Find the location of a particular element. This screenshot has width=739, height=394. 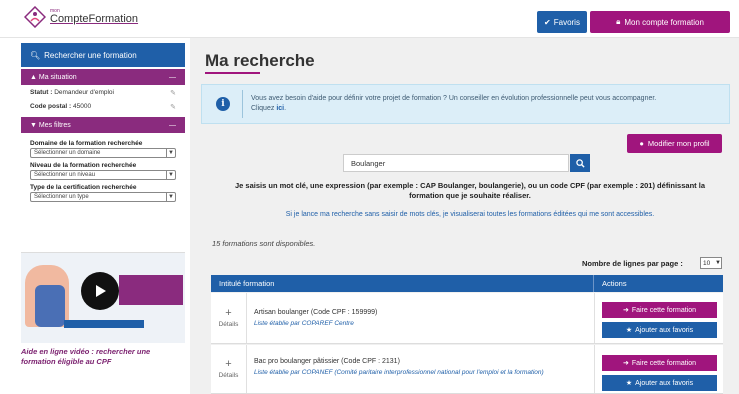

account-button: 🔒︎ Mon compte formation is located at coordinates (660, 22).